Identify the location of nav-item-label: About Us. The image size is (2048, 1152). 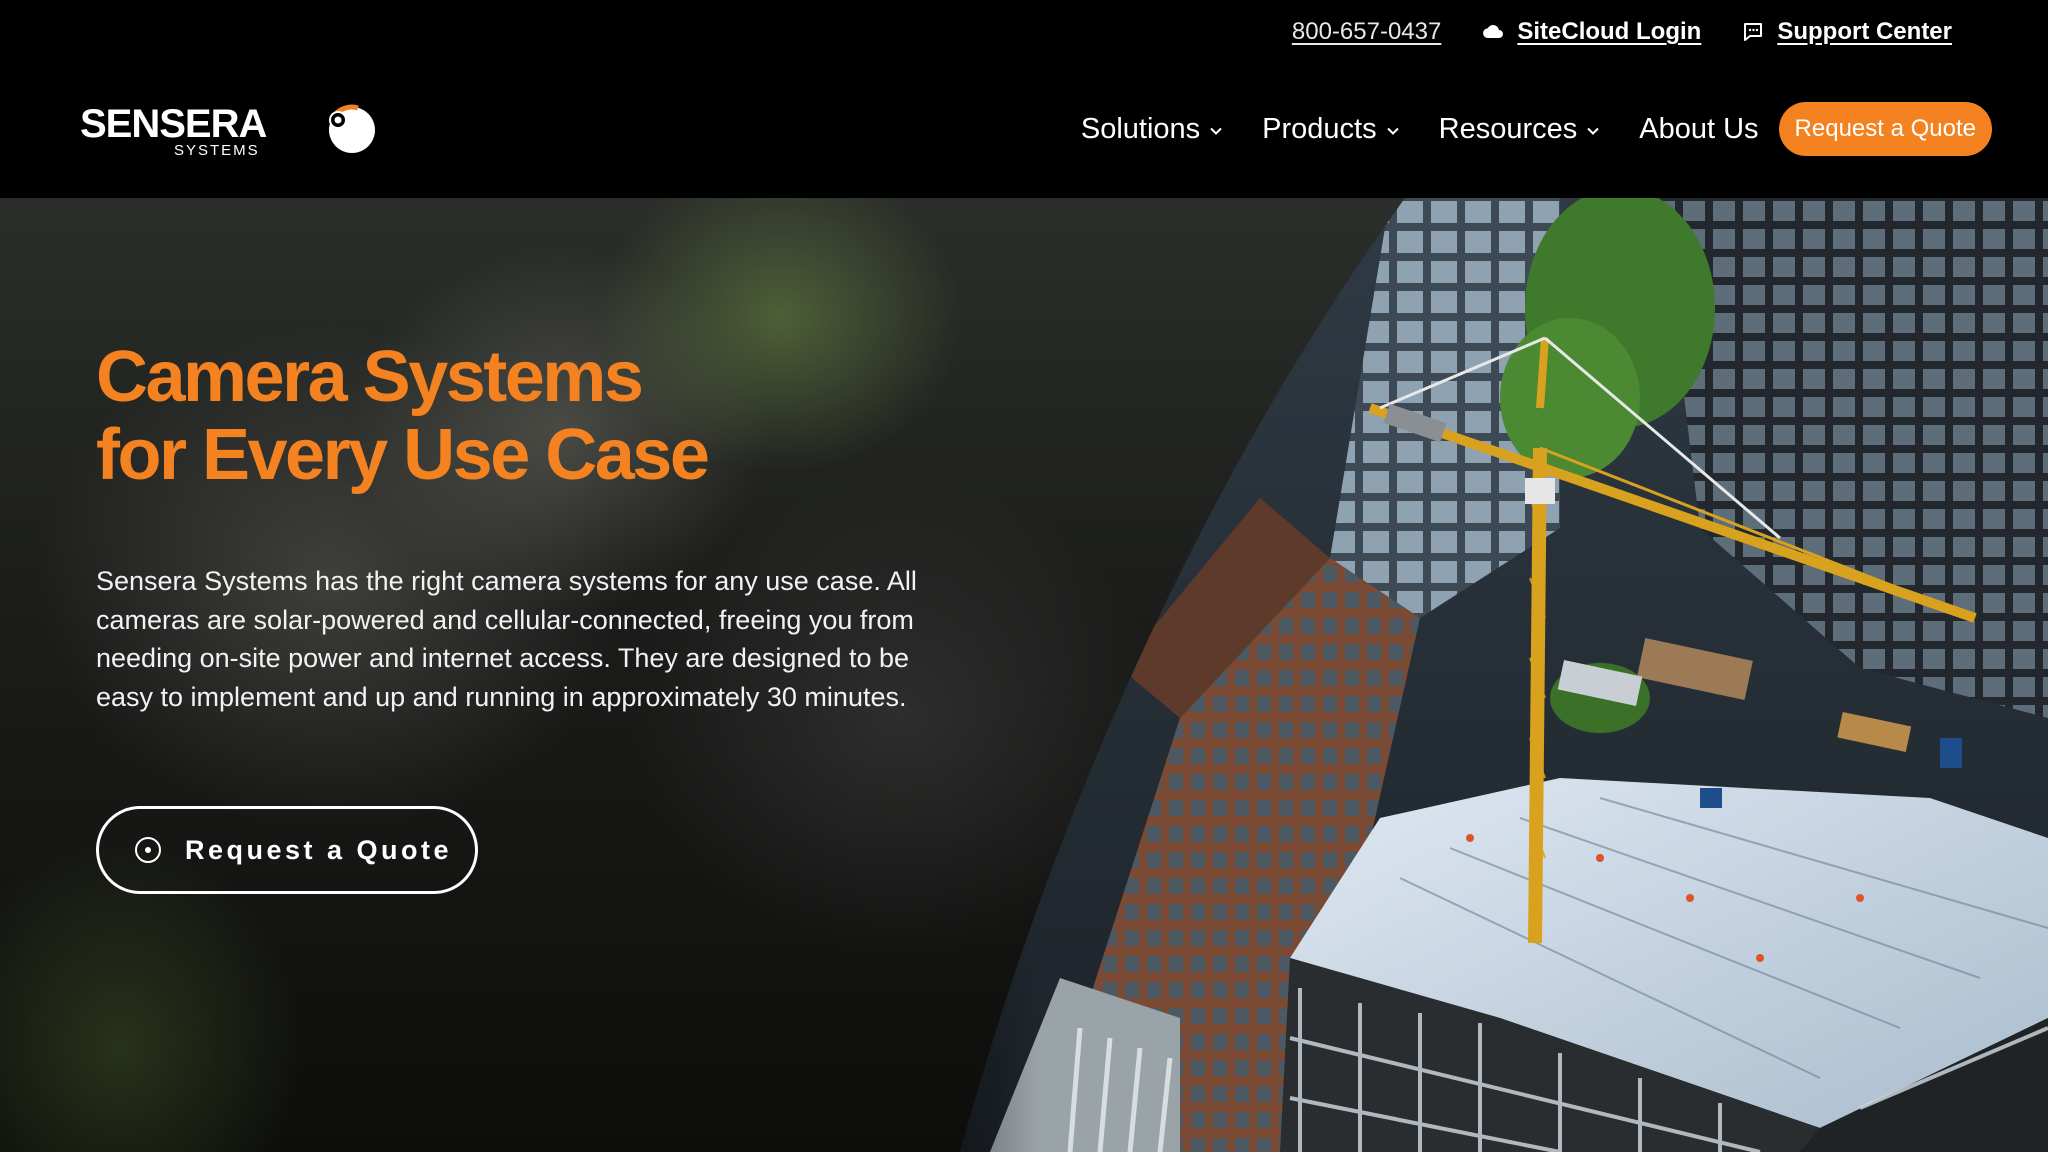
(1699, 128).